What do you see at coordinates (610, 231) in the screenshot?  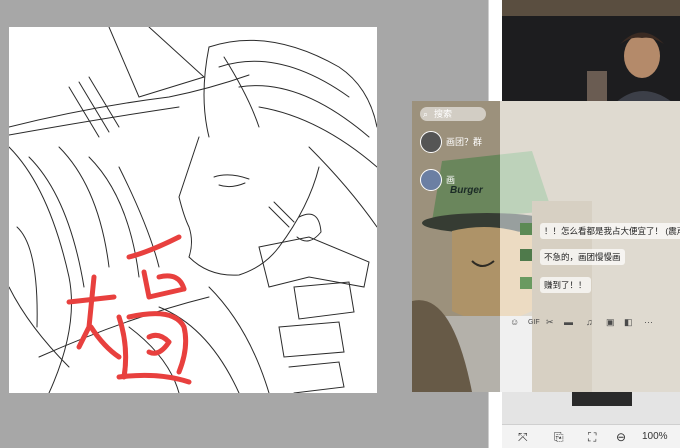 I see `message-bubble: ！！怎么看都是我占大便宜了！ (震声` at bounding box center [610, 231].